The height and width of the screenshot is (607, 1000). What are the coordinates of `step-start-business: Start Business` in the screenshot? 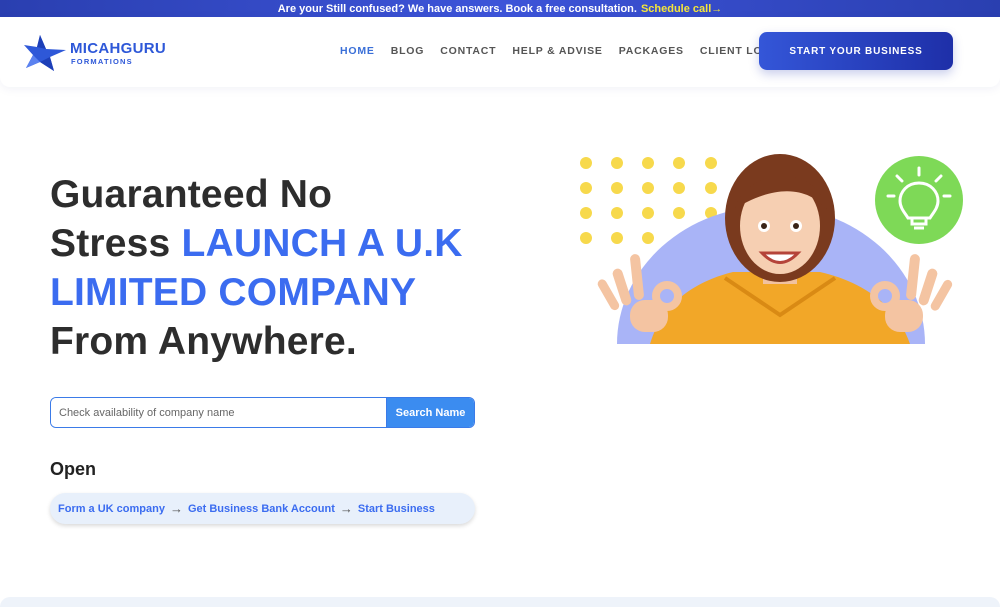 It's located at (396, 509).